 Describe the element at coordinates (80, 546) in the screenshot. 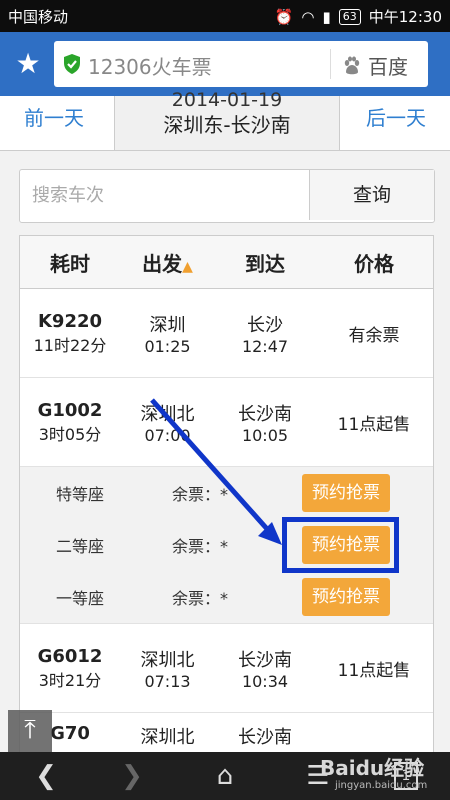

I see `seat-class: 二等座` at that location.